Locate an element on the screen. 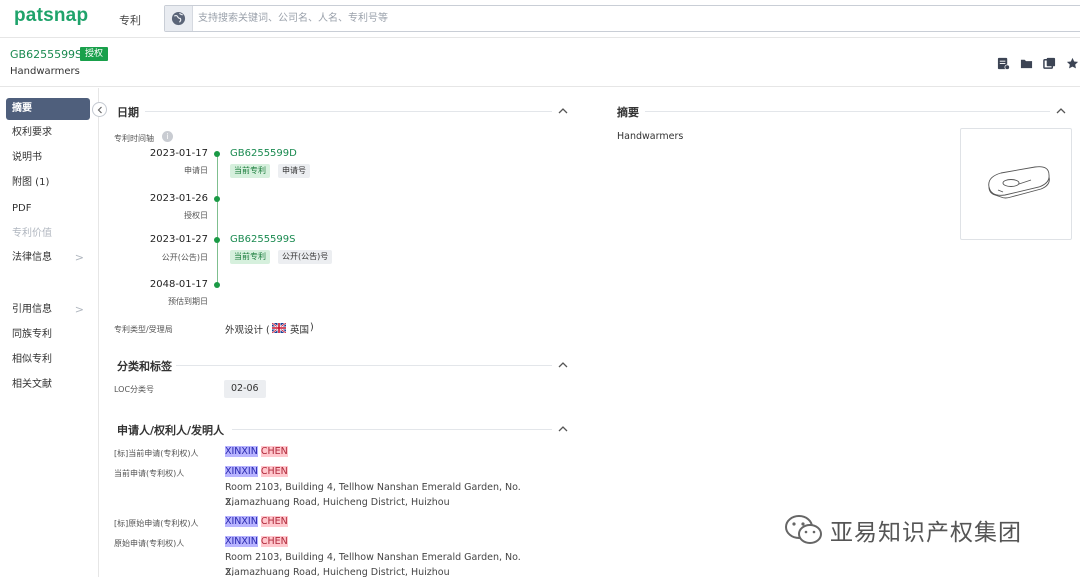  sidebar-item-legal-info: 法律信息 > is located at coordinates (48, 258).